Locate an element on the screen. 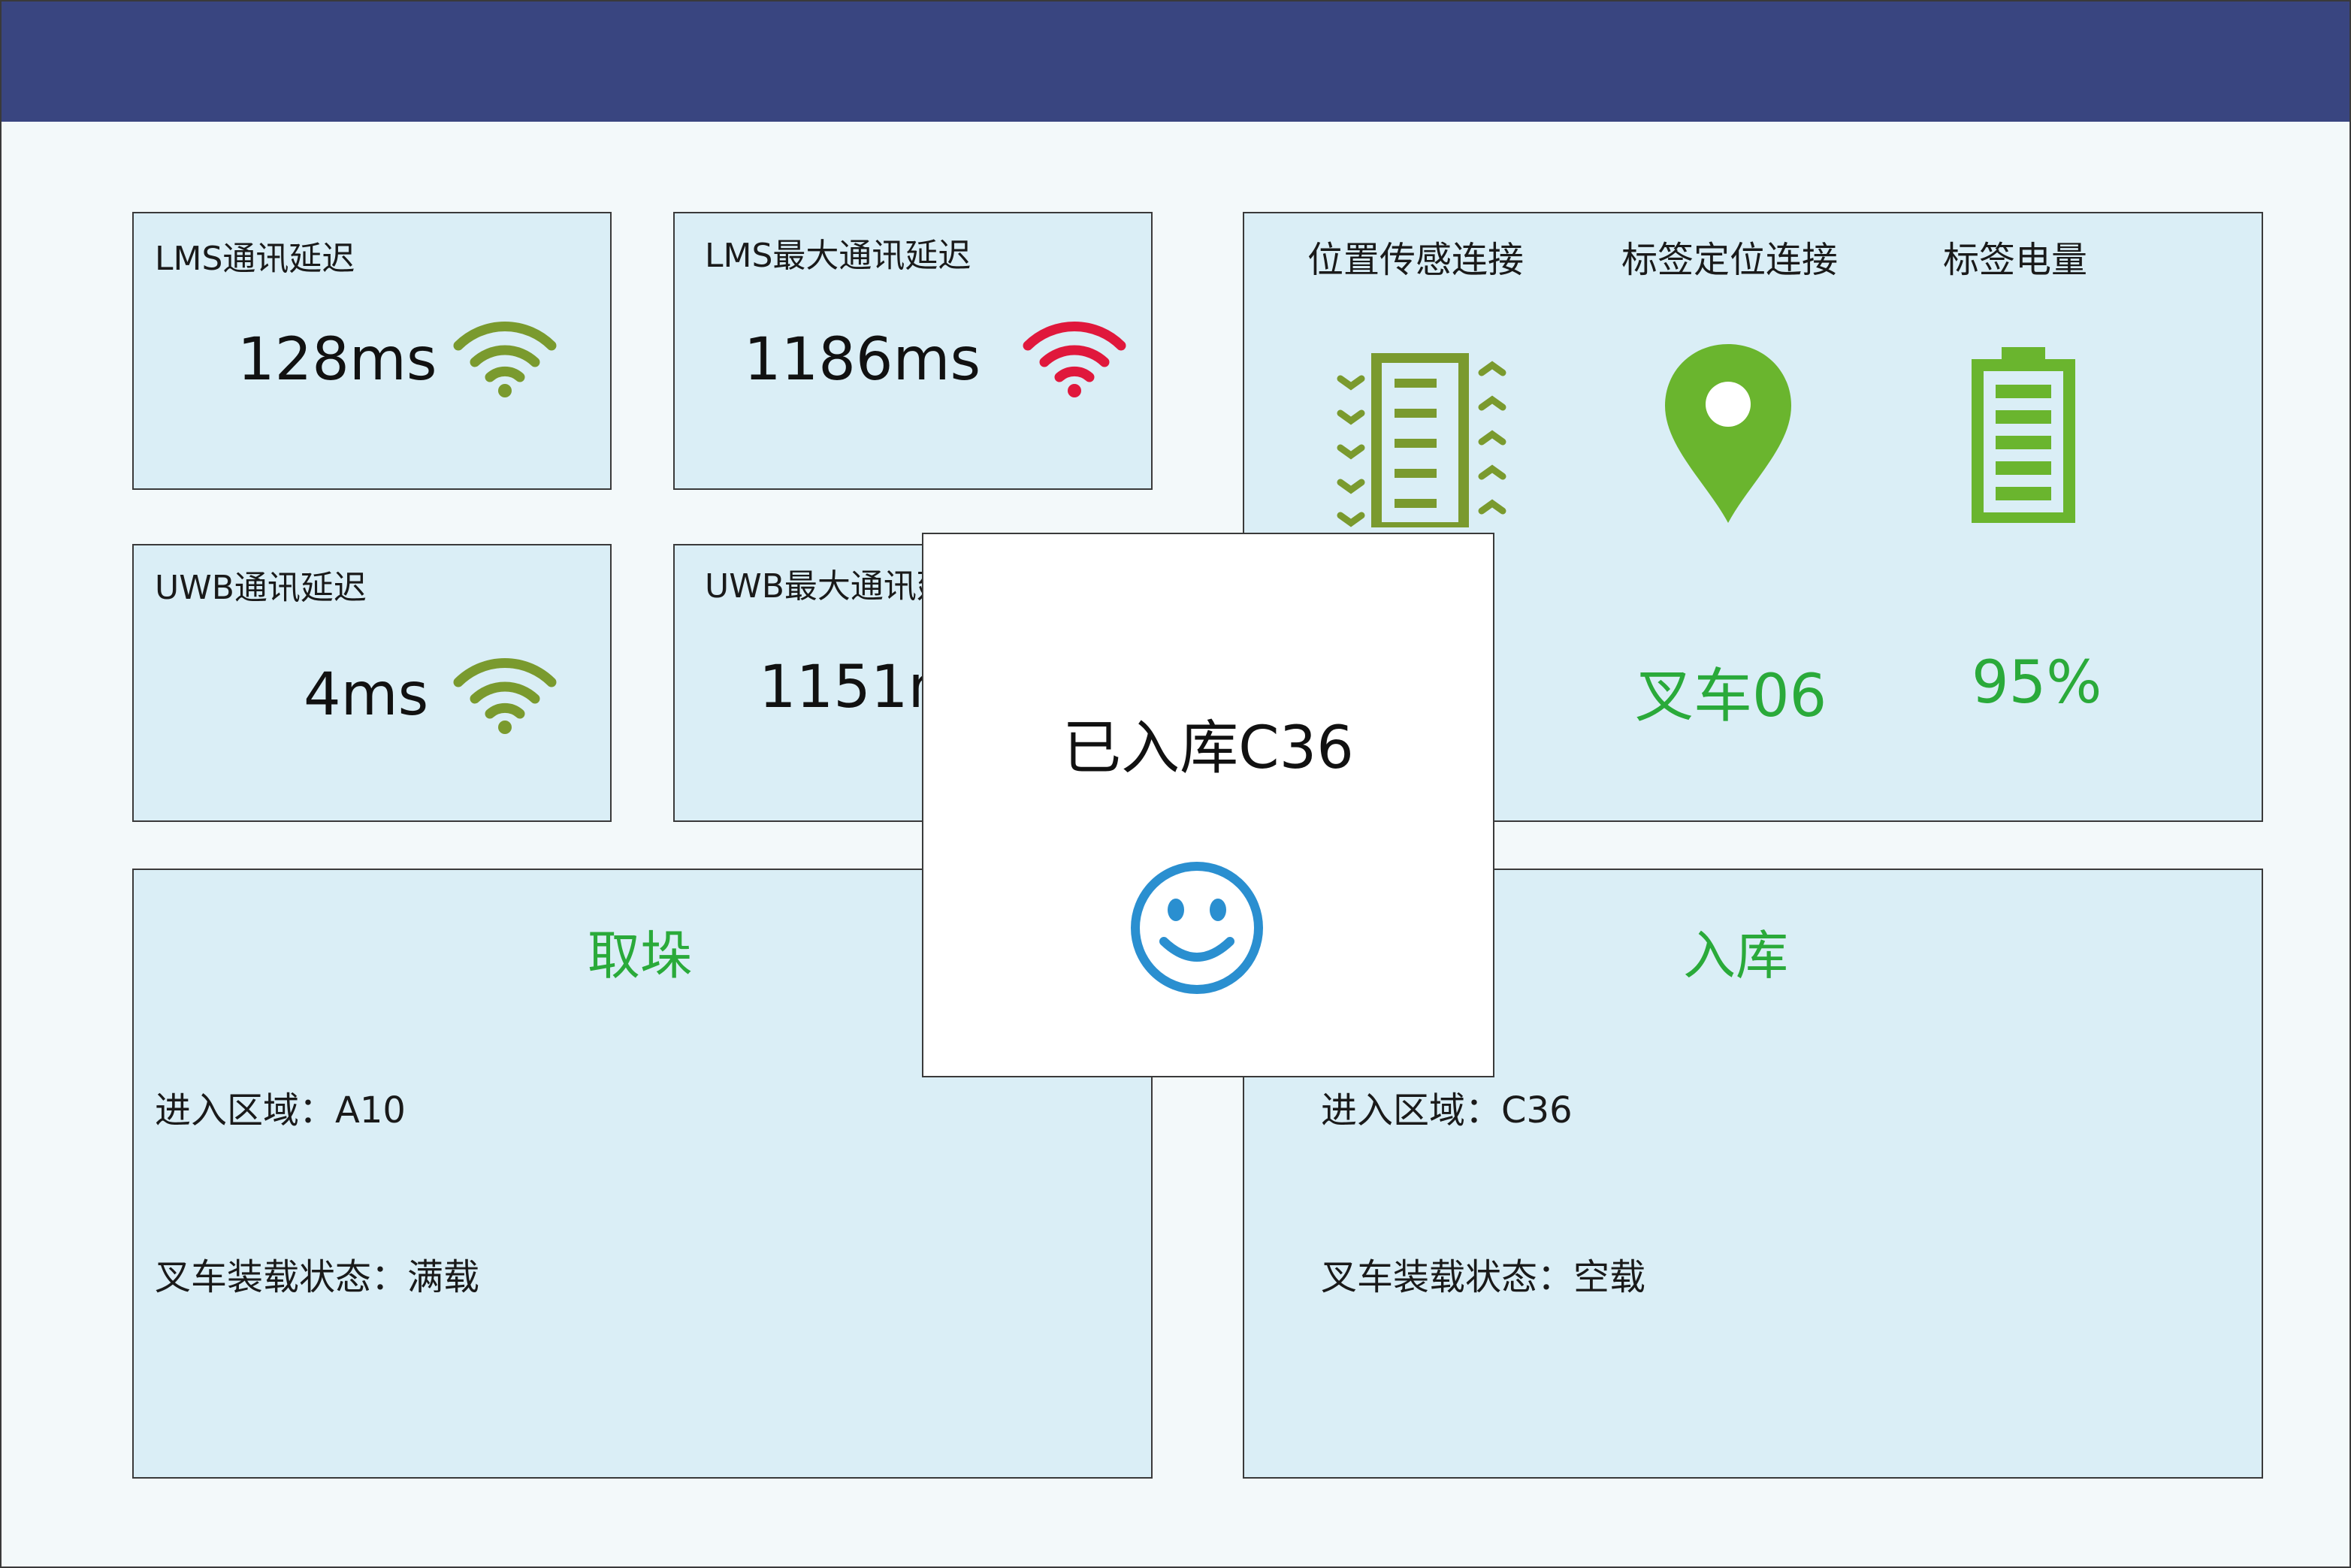 This screenshot has height=1568, width=2351. lms-latency-card: LMS通讯延迟 128ms is located at coordinates (372, 351).